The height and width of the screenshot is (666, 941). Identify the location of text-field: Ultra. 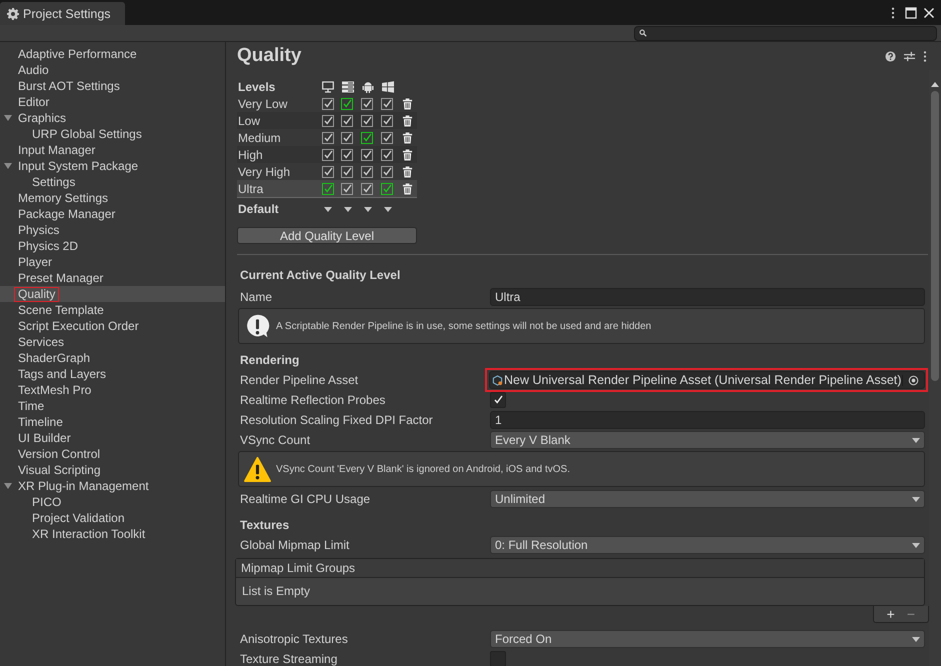
(707, 297).